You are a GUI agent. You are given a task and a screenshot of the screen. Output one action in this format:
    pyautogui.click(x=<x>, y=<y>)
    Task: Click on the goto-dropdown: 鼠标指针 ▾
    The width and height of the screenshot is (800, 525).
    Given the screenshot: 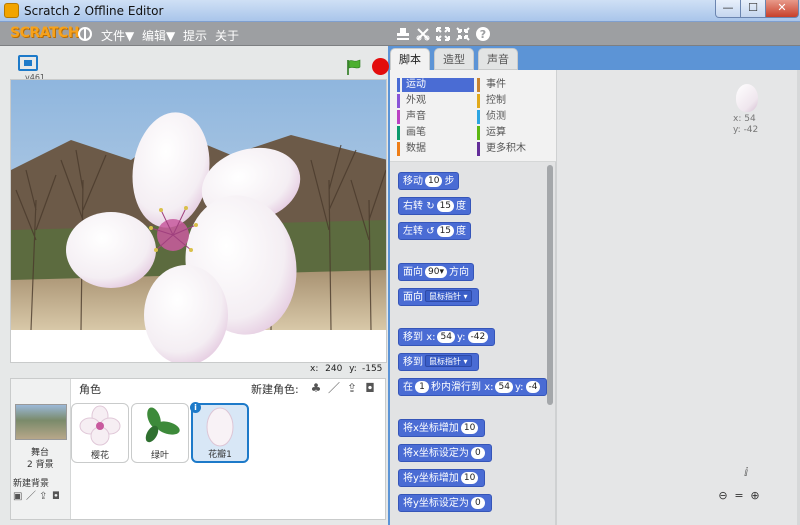 What is the action you would take?
    pyautogui.click(x=448, y=361)
    